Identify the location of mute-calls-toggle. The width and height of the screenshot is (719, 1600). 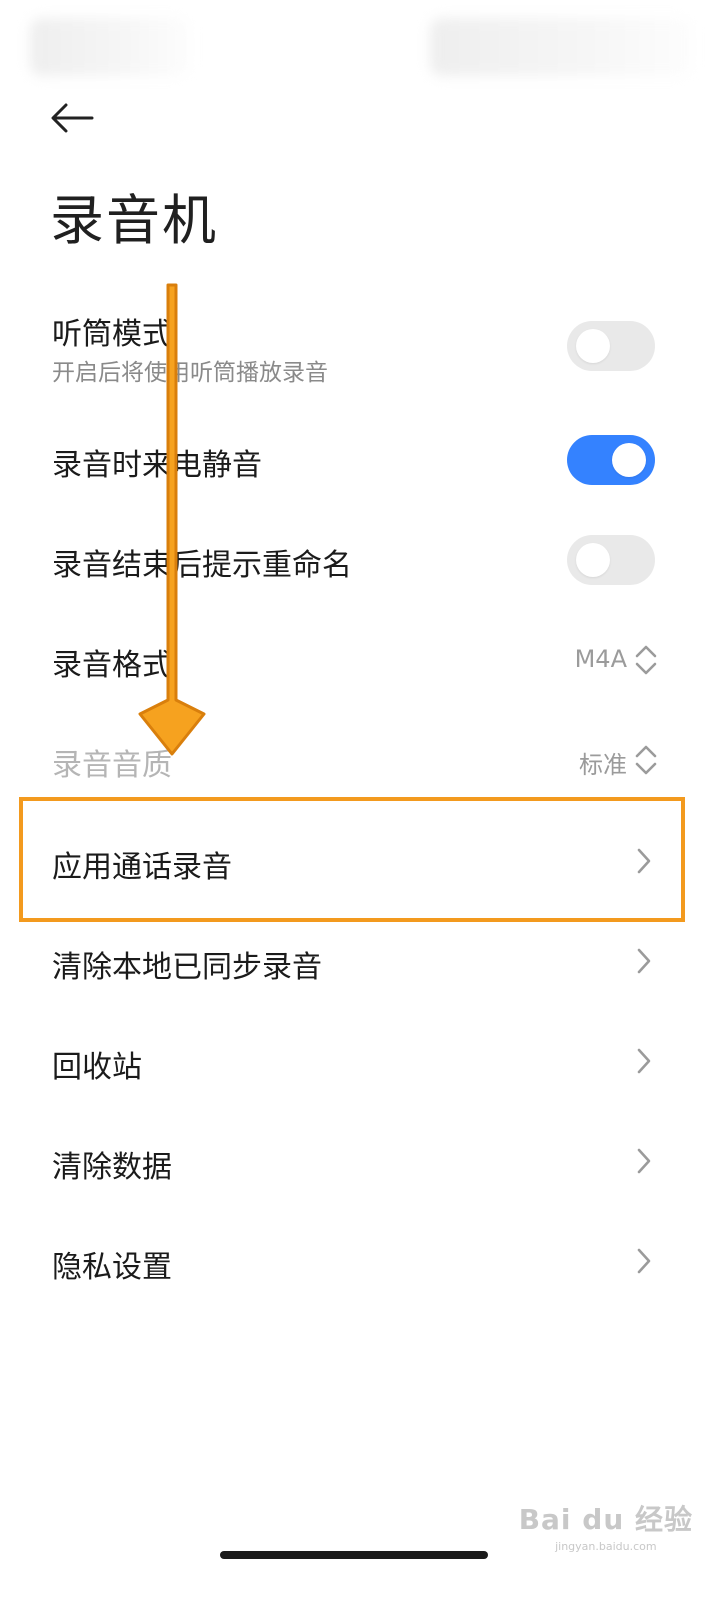
(611, 460).